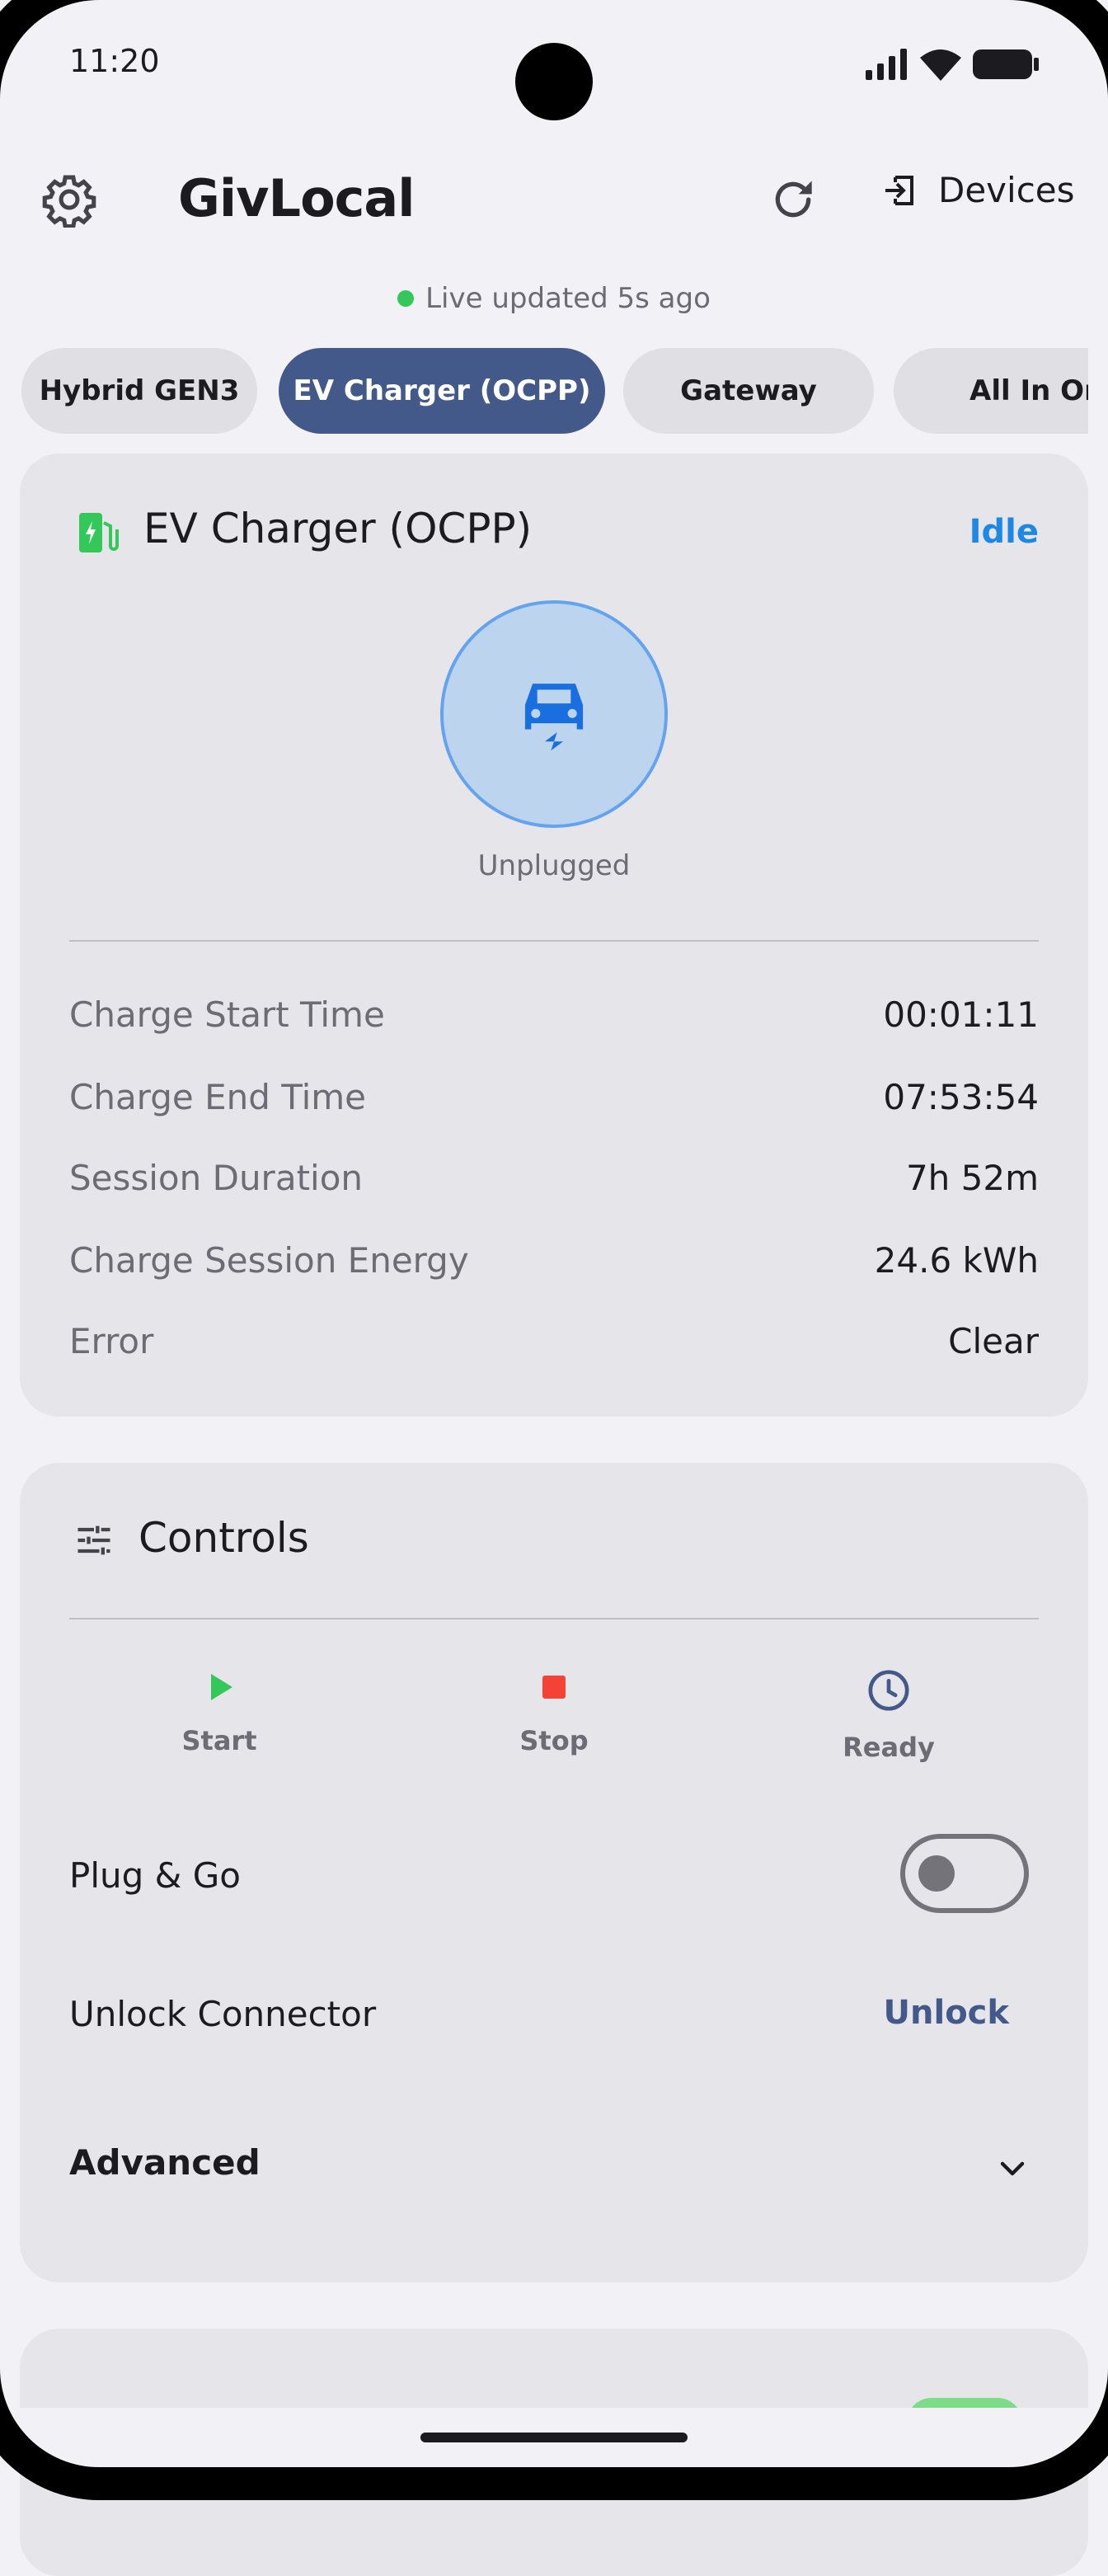 The height and width of the screenshot is (2576, 1108). I want to click on tab-gateway: Gateway, so click(748, 391).